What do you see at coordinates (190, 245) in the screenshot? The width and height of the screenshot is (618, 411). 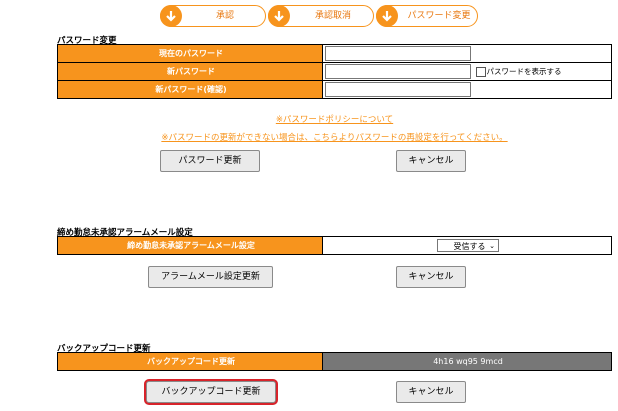 I see `alarm-mail-label: 締め勤怠未承認アラームメール設定` at bounding box center [190, 245].